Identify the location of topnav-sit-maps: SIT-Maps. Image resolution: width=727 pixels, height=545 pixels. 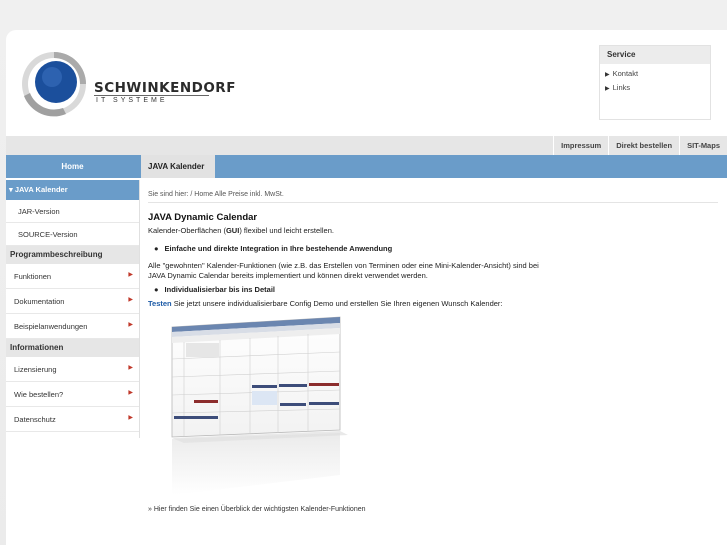
(703, 145).